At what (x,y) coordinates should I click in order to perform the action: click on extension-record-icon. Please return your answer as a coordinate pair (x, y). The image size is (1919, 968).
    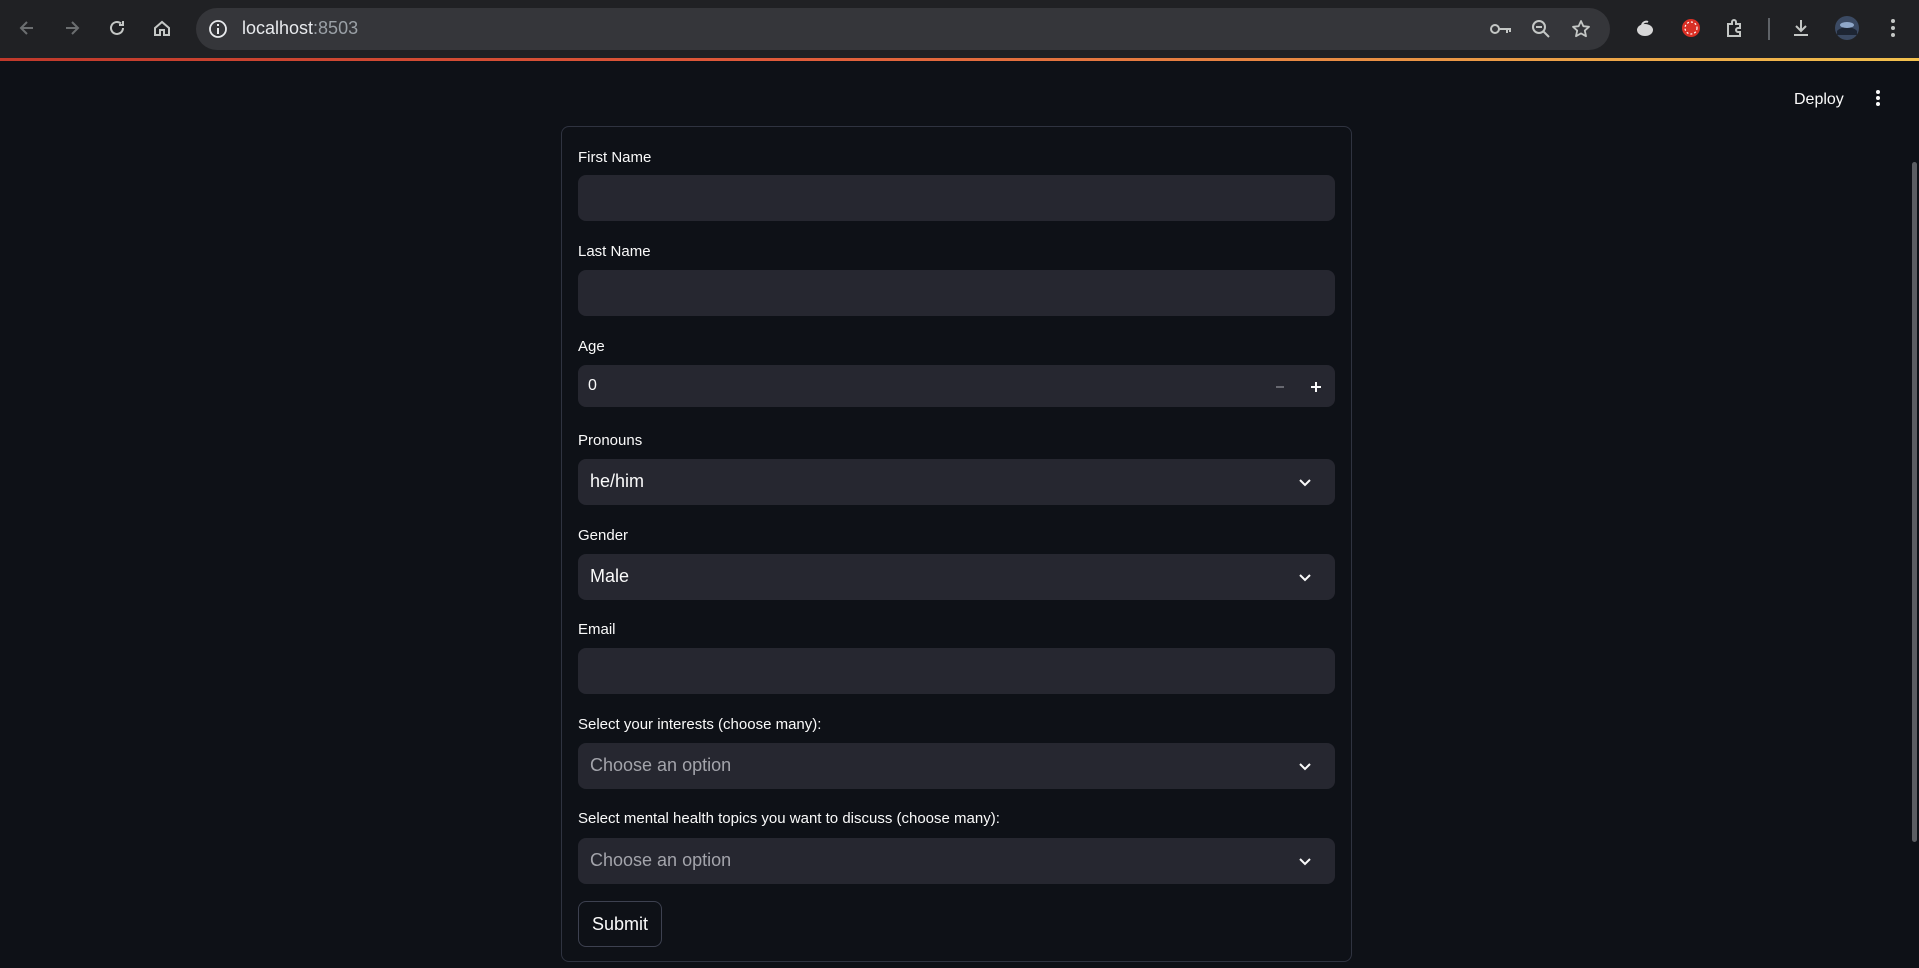
    Looking at the image, I should click on (1691, 28).